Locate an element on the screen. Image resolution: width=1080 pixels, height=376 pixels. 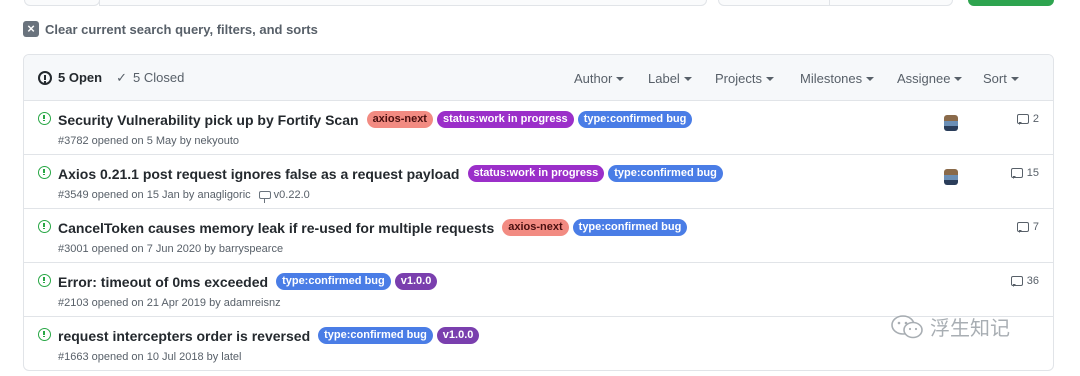
filter-label: Author is located at coordinates (593, 78).